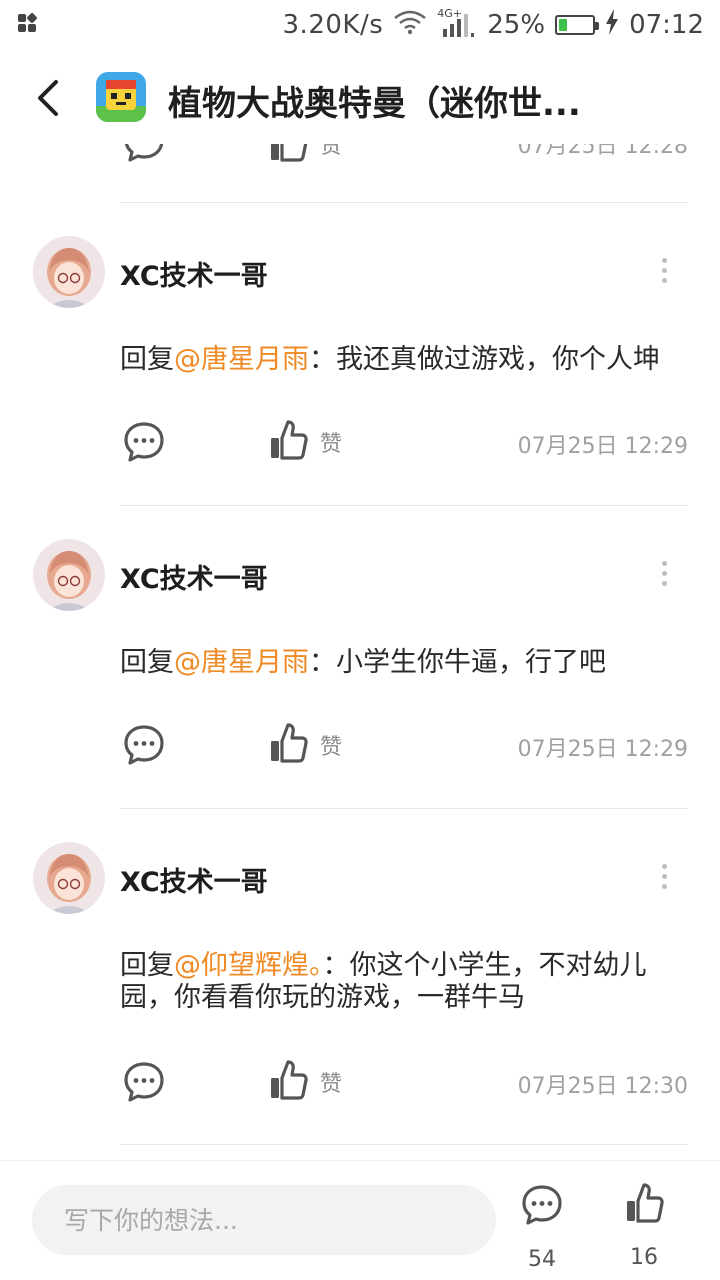 Image resolution: width=720 pixels, height=1280 pixels. I want to click on game-logo-icon, so click(121, 97).